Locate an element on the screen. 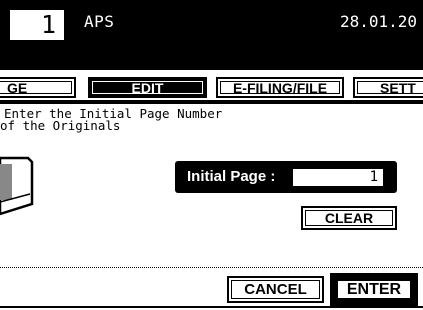 The height and width of the screenshot is (310, 423). tab-label: SETT is located at coordinates (390, 88).